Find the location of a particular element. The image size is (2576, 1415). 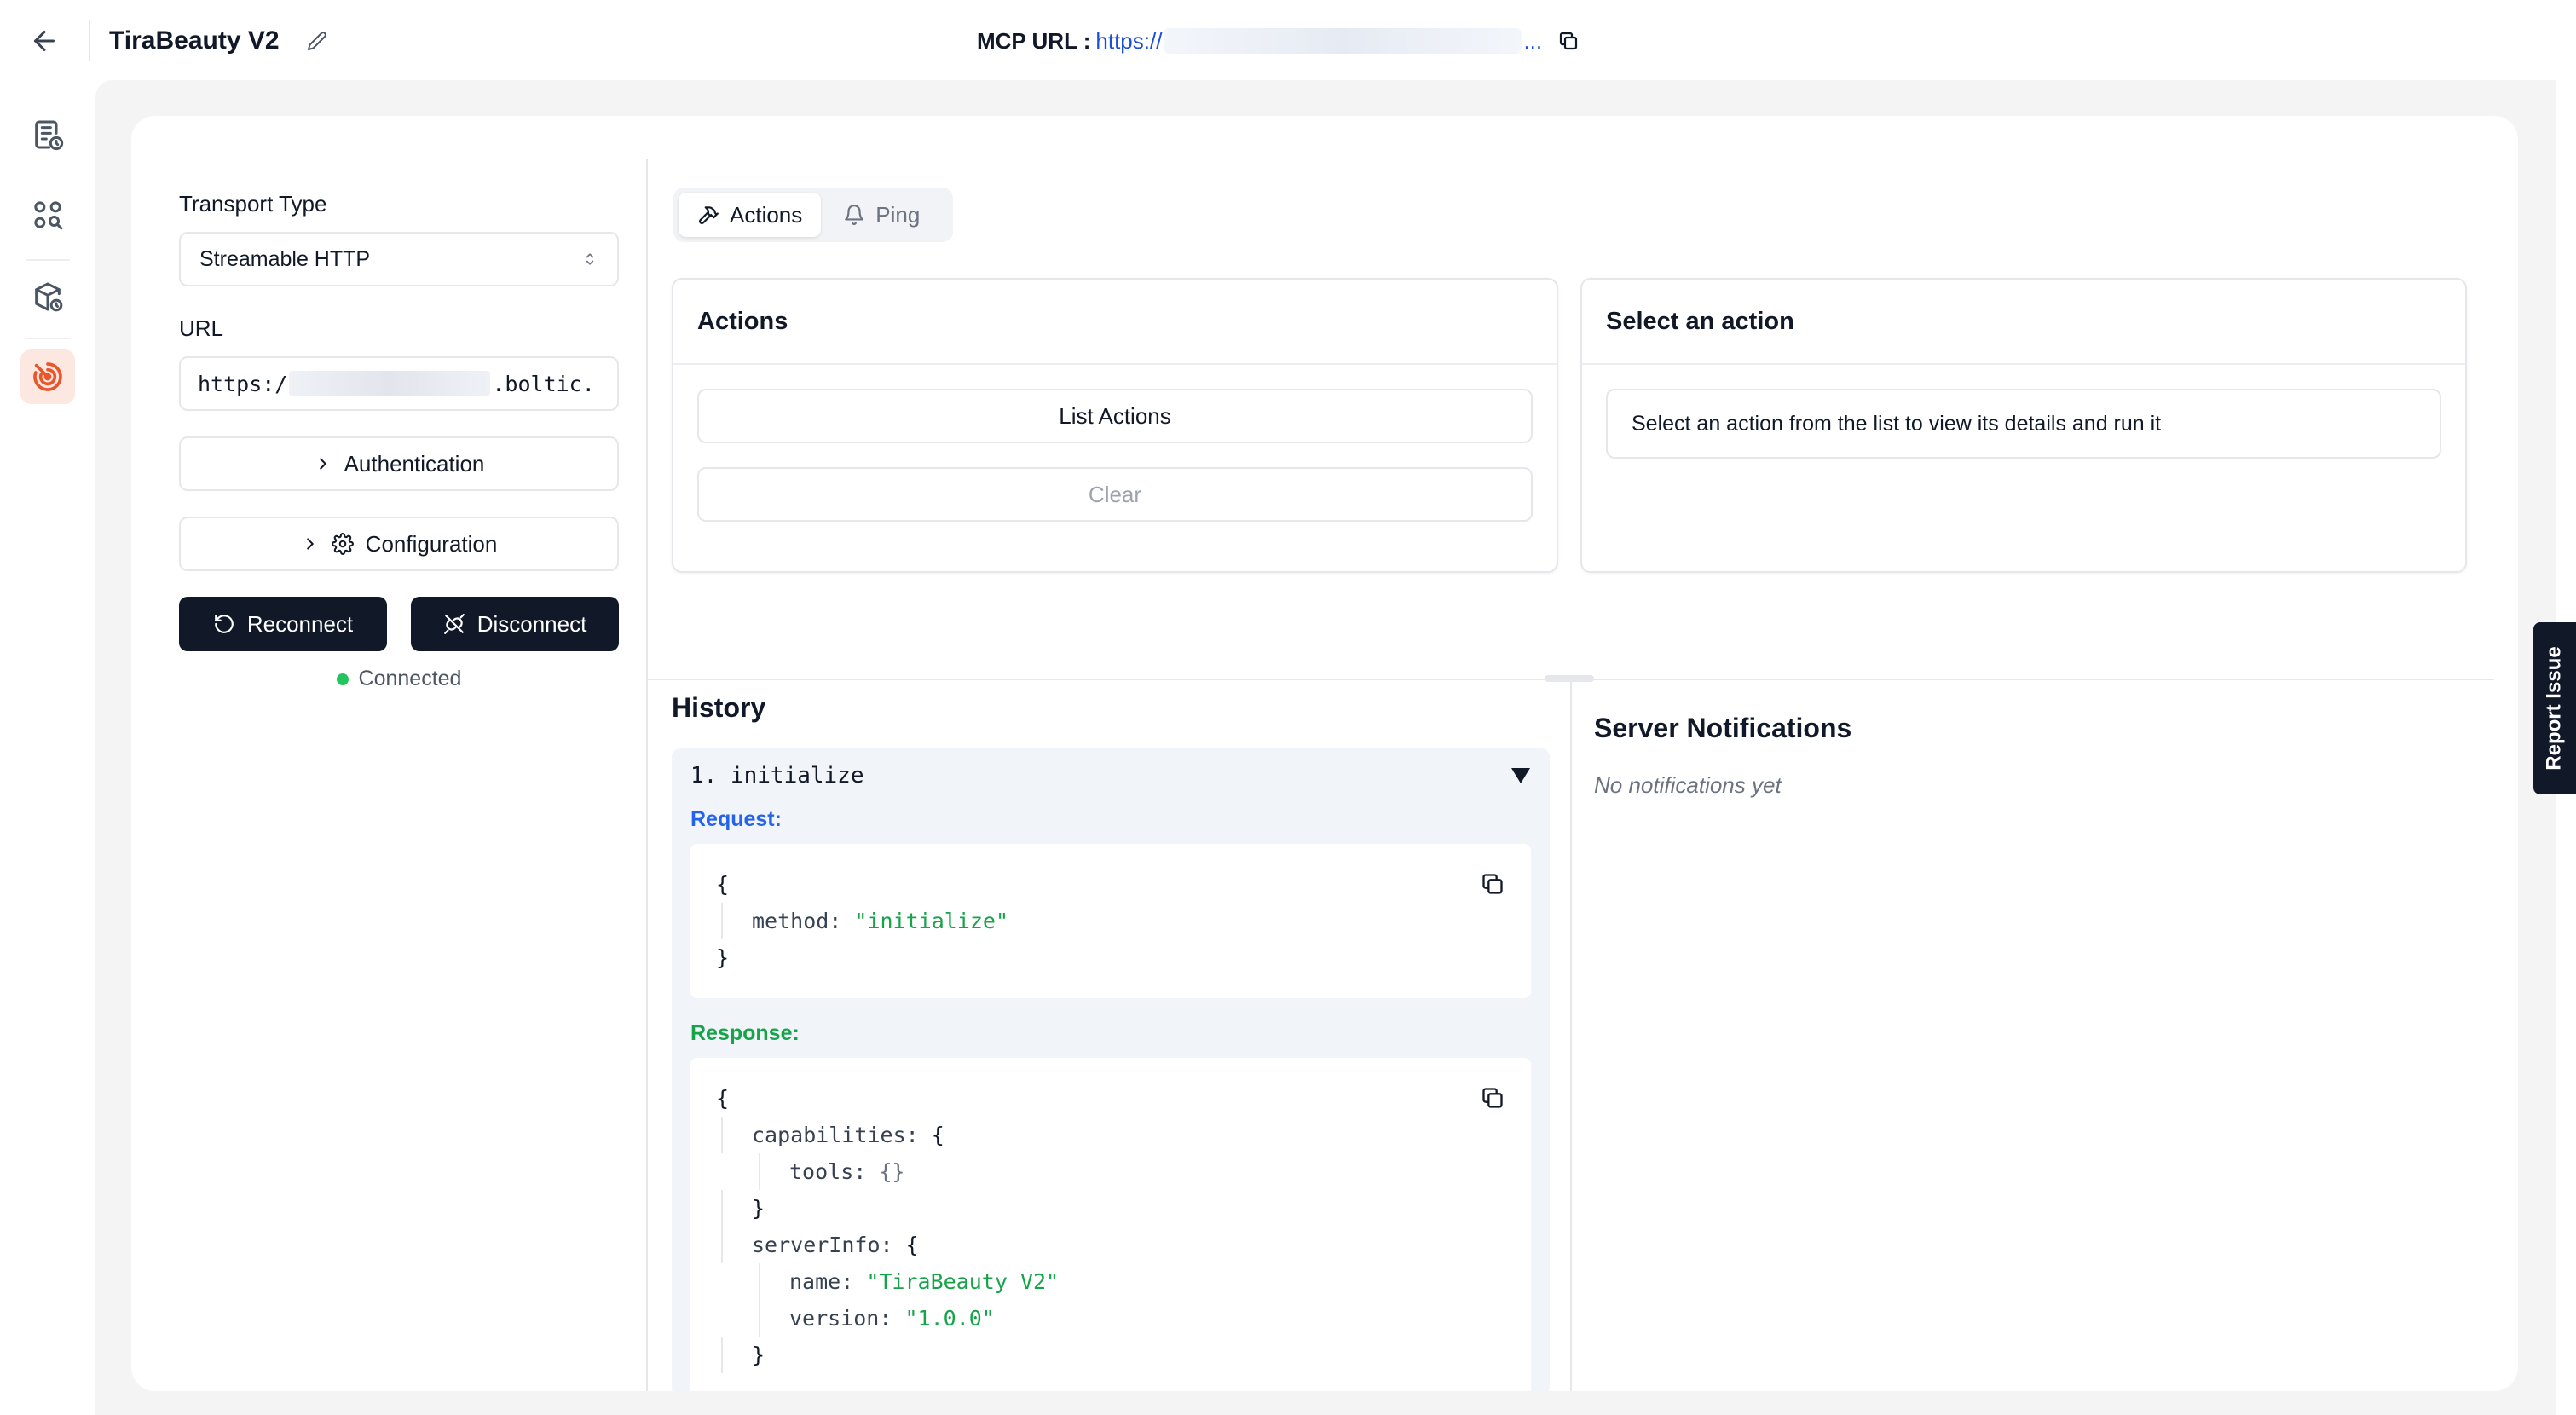

refresh-icon is located at coordinates (224, 624).